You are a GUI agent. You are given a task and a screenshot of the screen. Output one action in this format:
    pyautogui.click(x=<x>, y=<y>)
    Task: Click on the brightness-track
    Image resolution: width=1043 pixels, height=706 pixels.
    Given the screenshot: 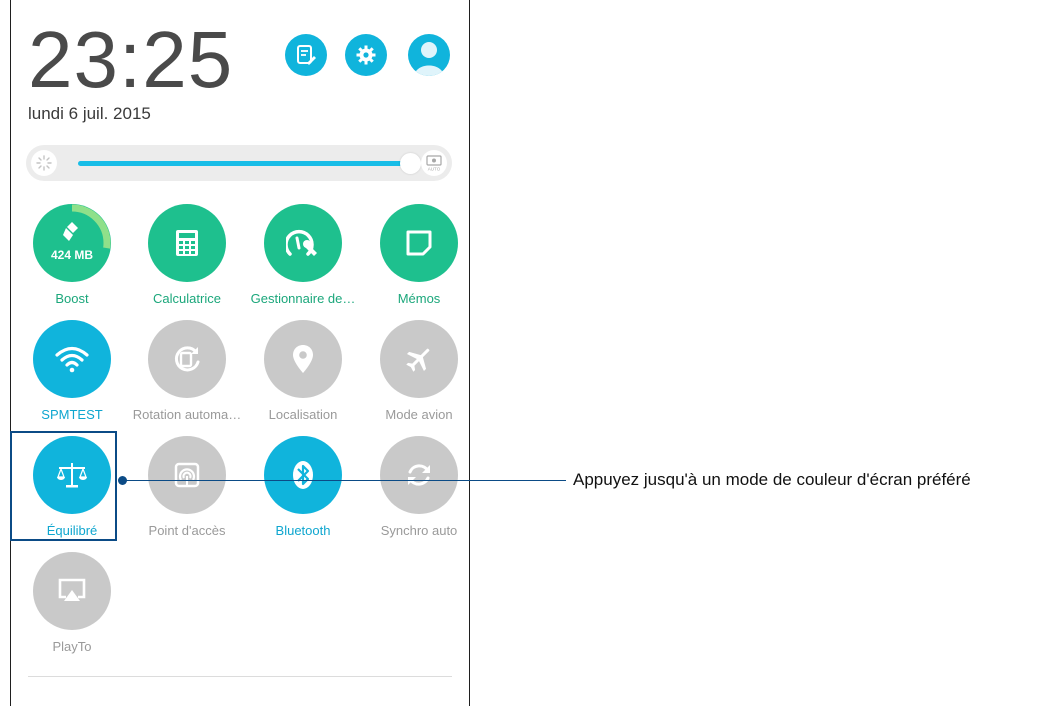 What is the action you would take?
    pyautogui.click(x=243, y=163)
    